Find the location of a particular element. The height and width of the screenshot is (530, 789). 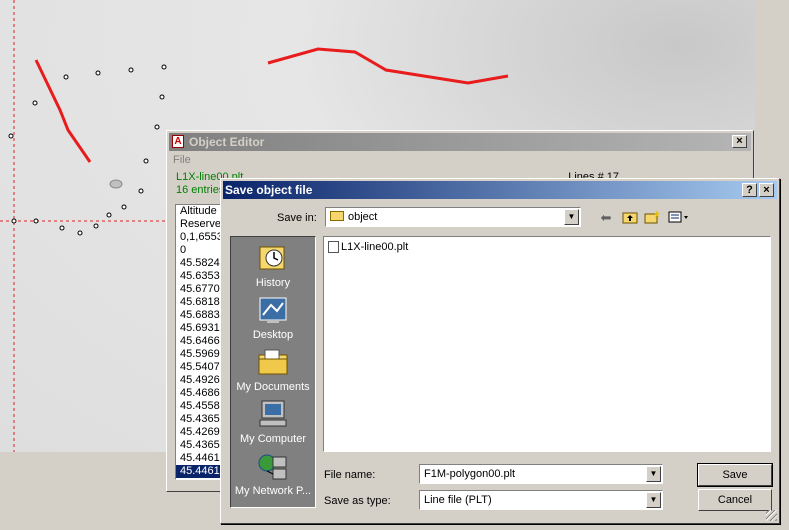

list-item: 45.6353 is located at coordinates (198, 276).